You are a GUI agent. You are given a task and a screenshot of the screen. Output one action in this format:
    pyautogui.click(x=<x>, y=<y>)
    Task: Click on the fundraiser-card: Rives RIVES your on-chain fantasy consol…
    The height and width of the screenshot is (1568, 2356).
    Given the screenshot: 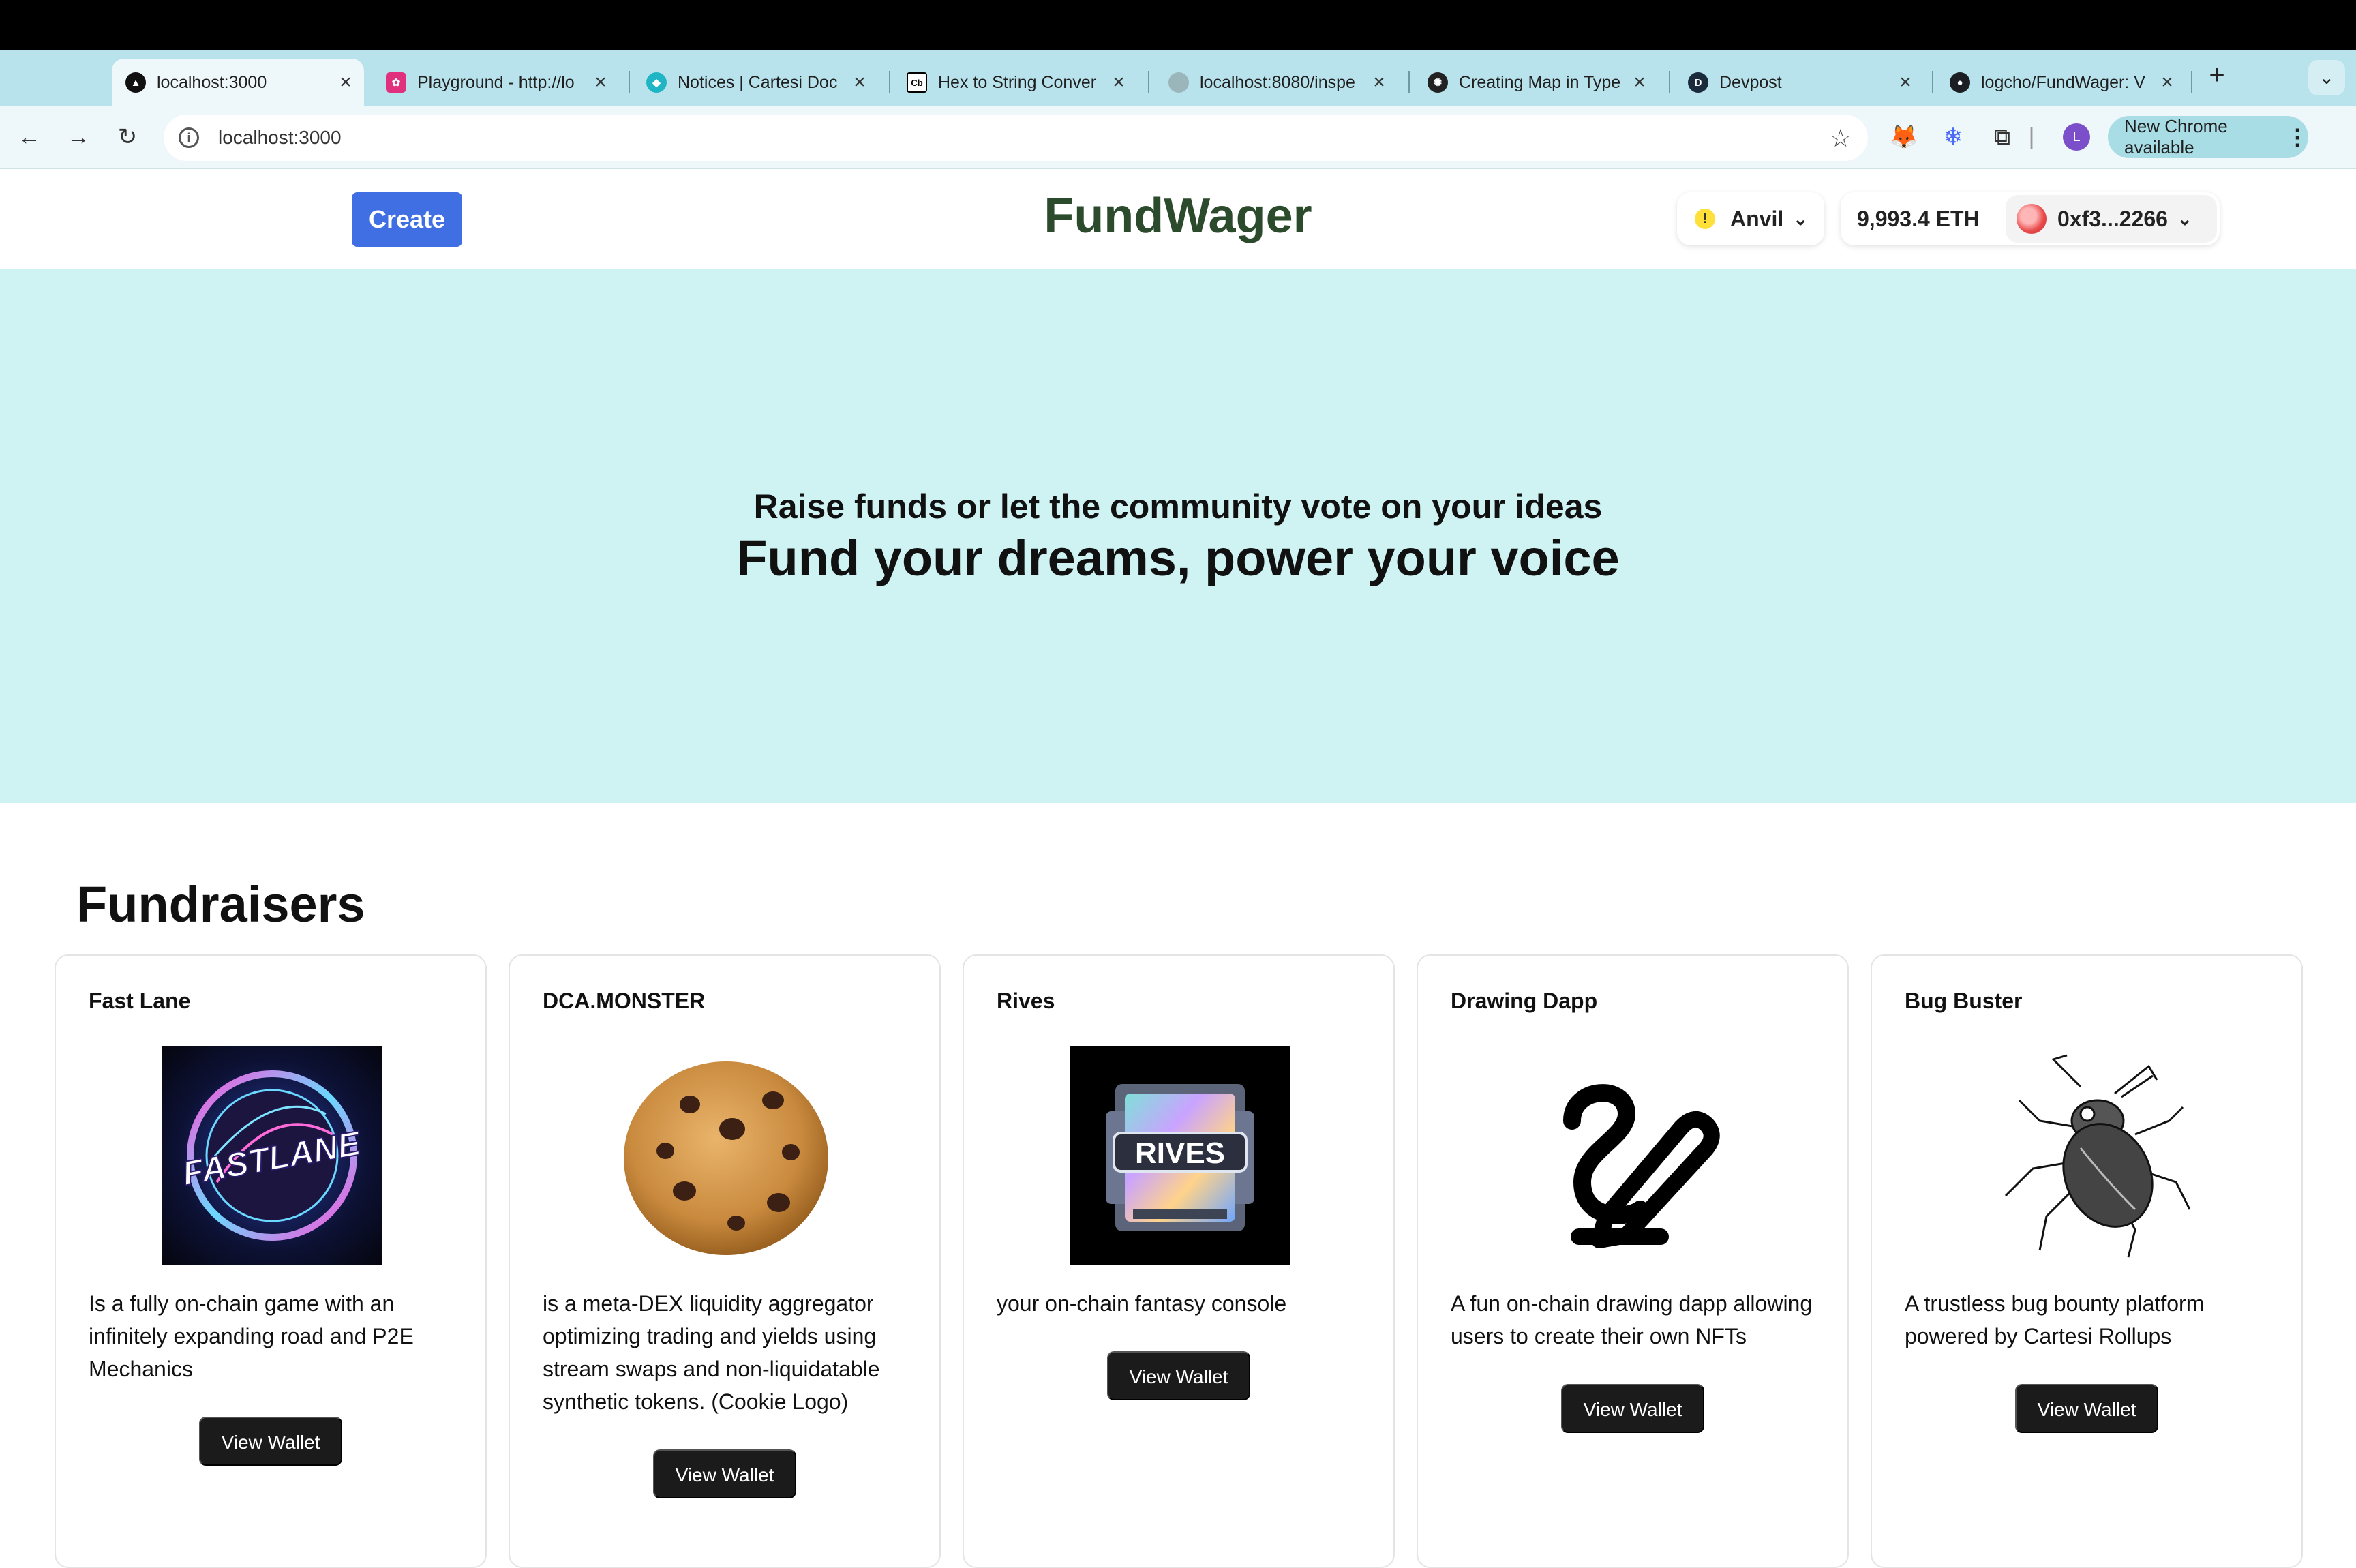 What is the action you would take?
    pyautogui.click(x=1179, y=1261)
    